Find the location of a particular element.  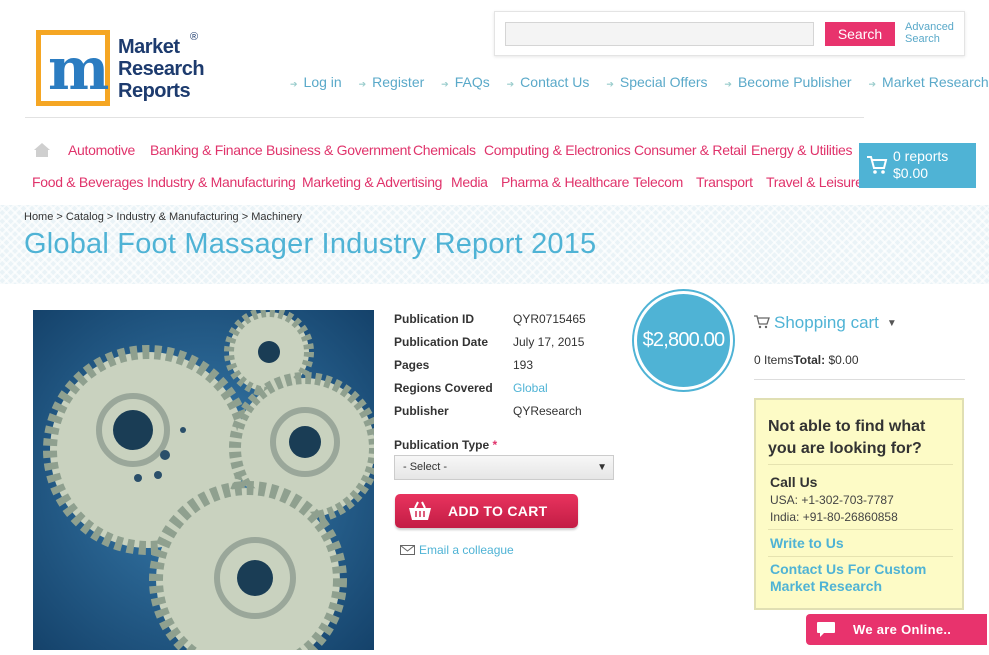

search-panel: Search Advanced Search is located at coordinates (729, 33).